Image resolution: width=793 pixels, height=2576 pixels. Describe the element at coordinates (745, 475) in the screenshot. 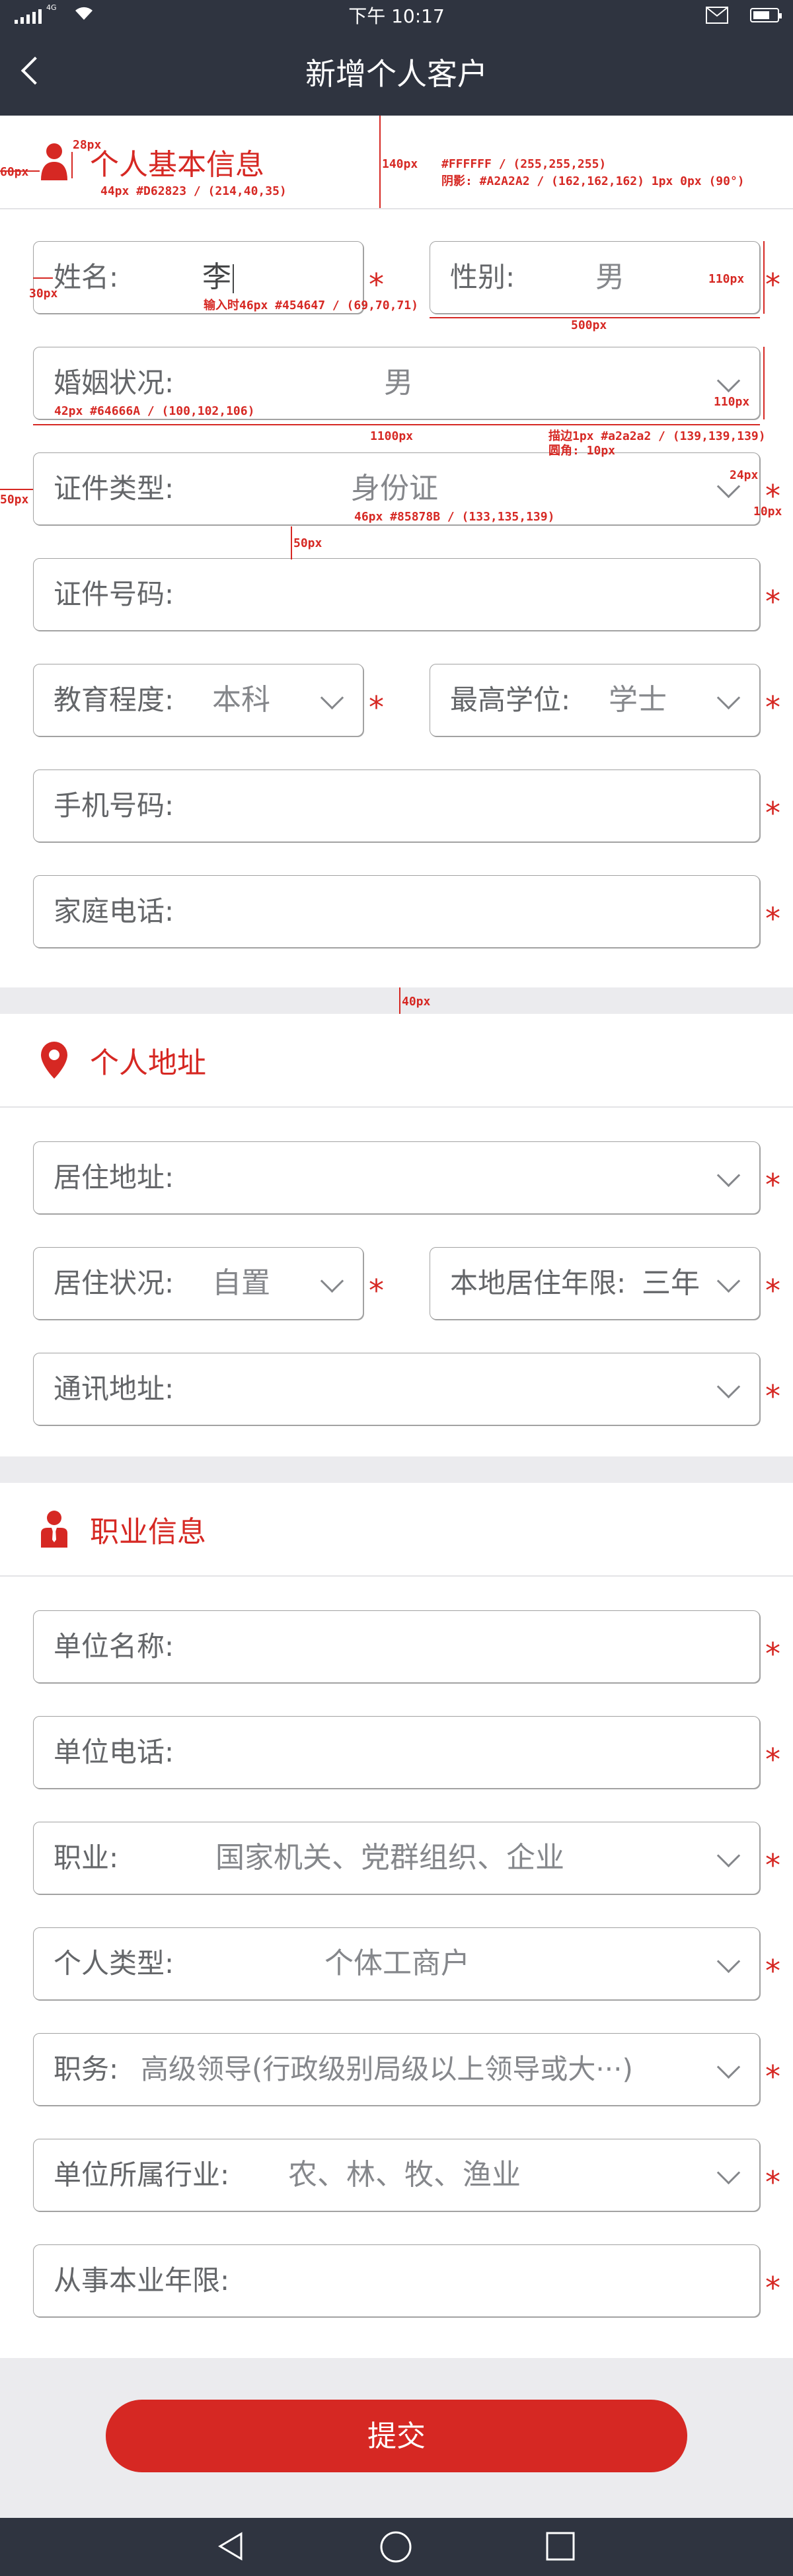

I see `annotation-24px: 24px` at that location.